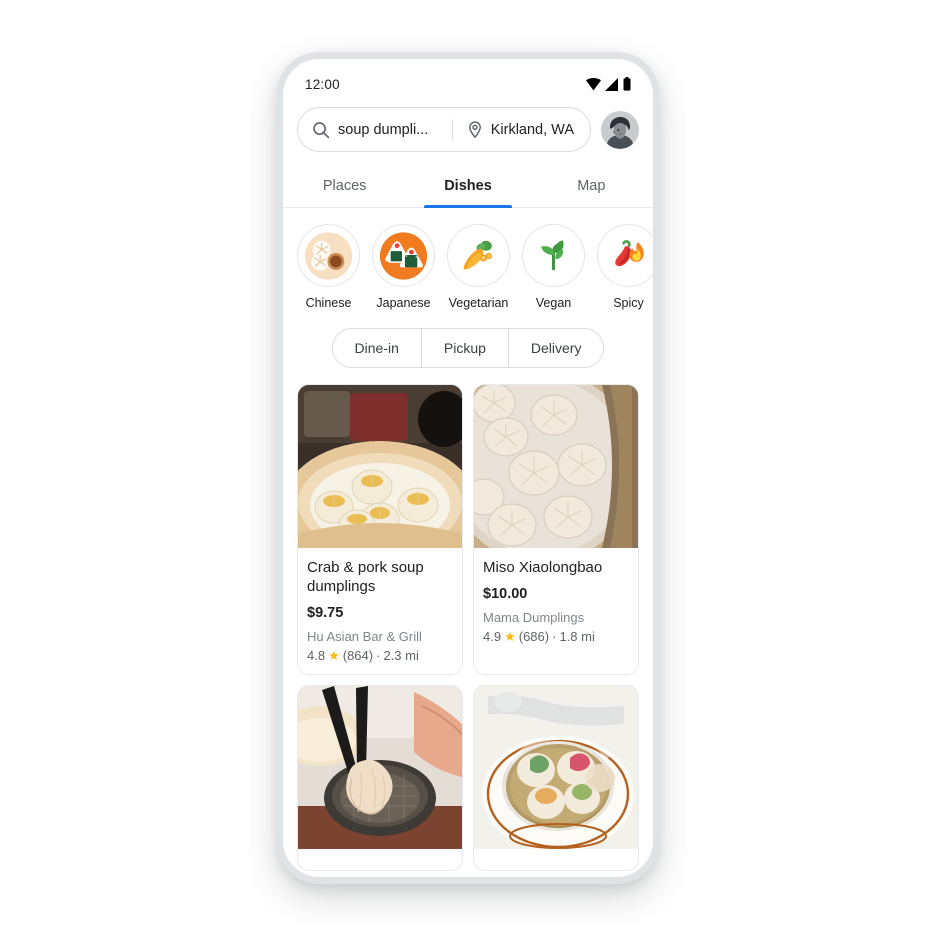  What do you see at coordinates (543, 567) in the screenshot?
I see `dish-name: Miso Xiaolongbao` at bounding box center [543, 567].